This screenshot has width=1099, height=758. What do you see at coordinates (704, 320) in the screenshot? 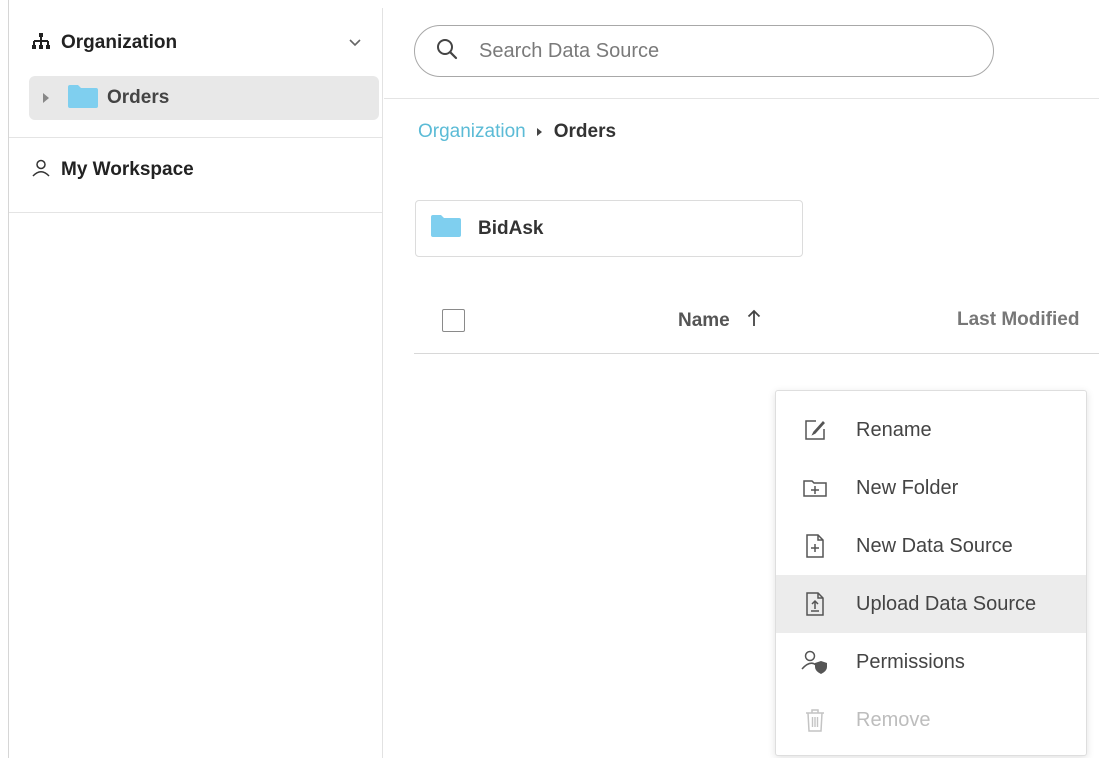
I see `column-header-label: Name` at bounding box center [704, 320].